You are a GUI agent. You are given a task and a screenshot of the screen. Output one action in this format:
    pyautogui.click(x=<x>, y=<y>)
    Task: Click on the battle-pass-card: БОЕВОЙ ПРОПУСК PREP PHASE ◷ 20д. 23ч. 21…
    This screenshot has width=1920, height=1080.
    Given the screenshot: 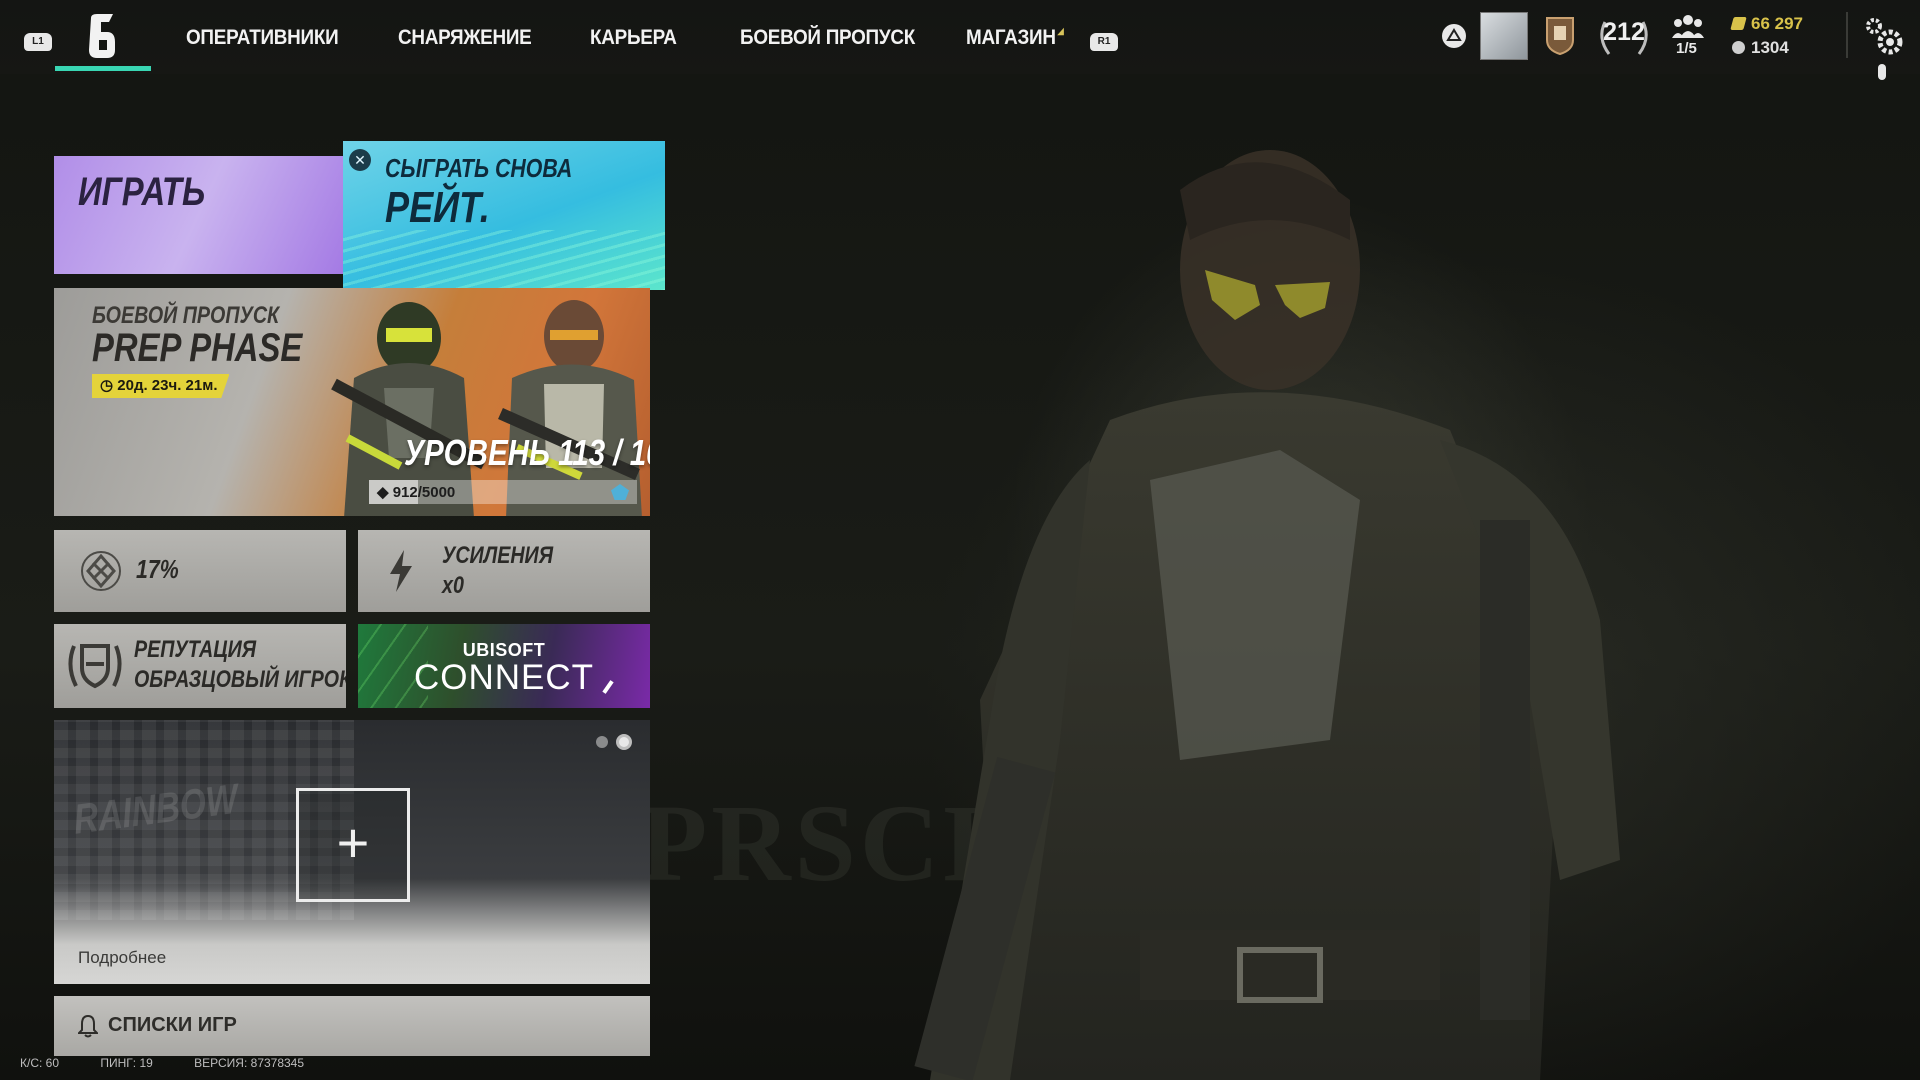 What is the action you would take?
    pyautogui.click(x=352, y=402)
    